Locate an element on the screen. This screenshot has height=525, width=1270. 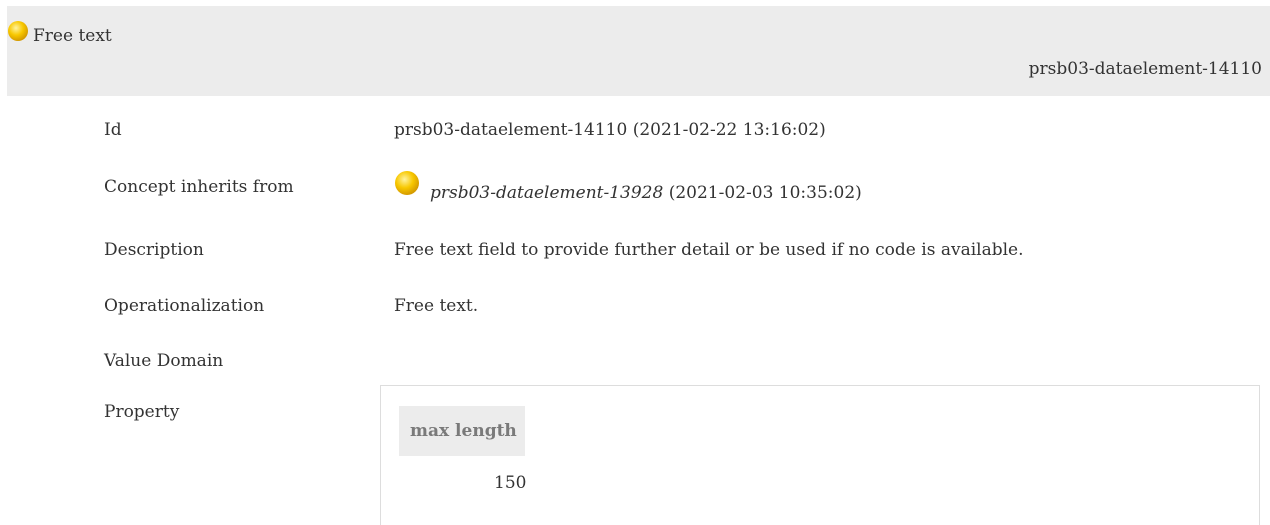
id-label: Id is located at coordinates (113, 130).